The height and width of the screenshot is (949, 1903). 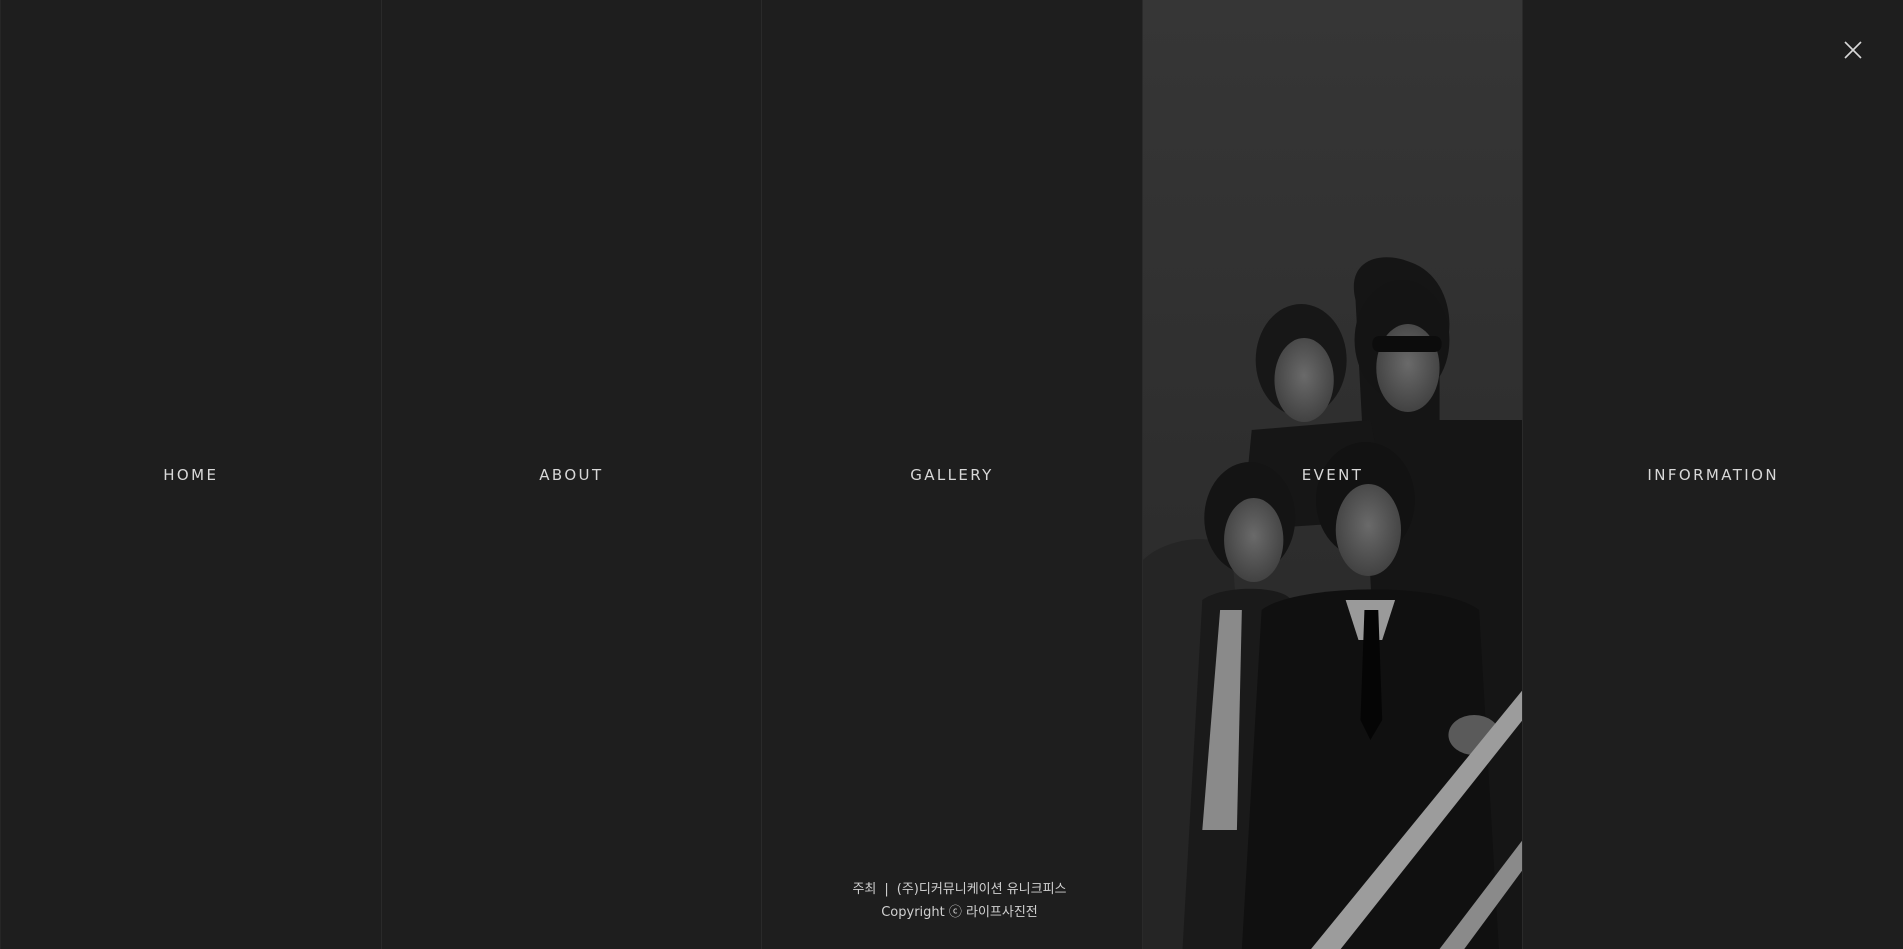 I want to click on footer-host-label: 주최, so click(x=864, y=889).